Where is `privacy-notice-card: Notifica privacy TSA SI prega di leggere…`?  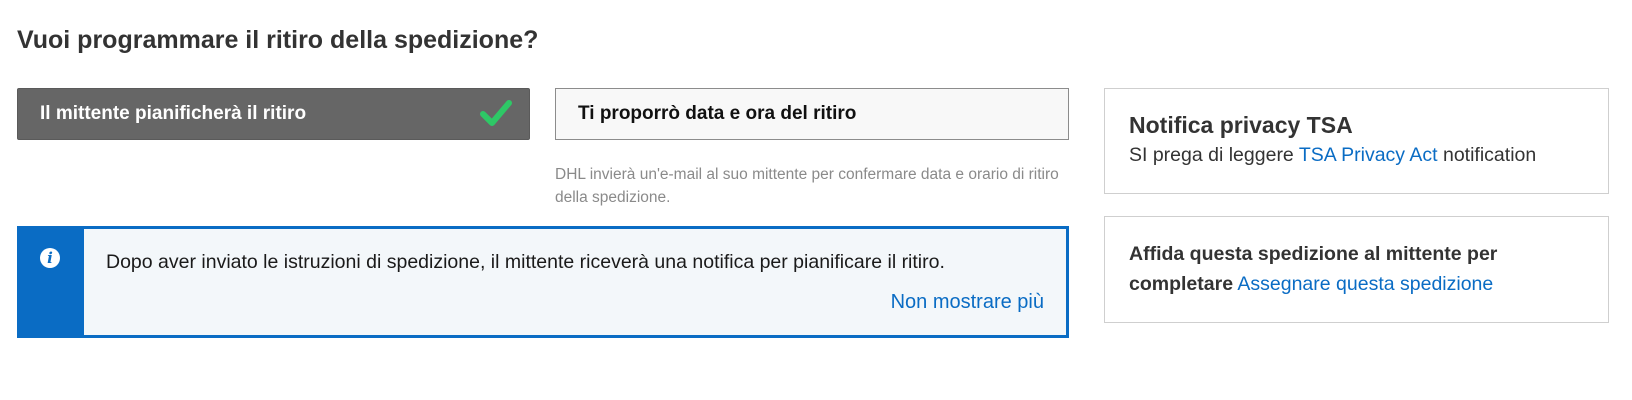 privacy-notice-card: Notifica privacy TSA SI prega di leggere… is located at coordinates (1356, 141).